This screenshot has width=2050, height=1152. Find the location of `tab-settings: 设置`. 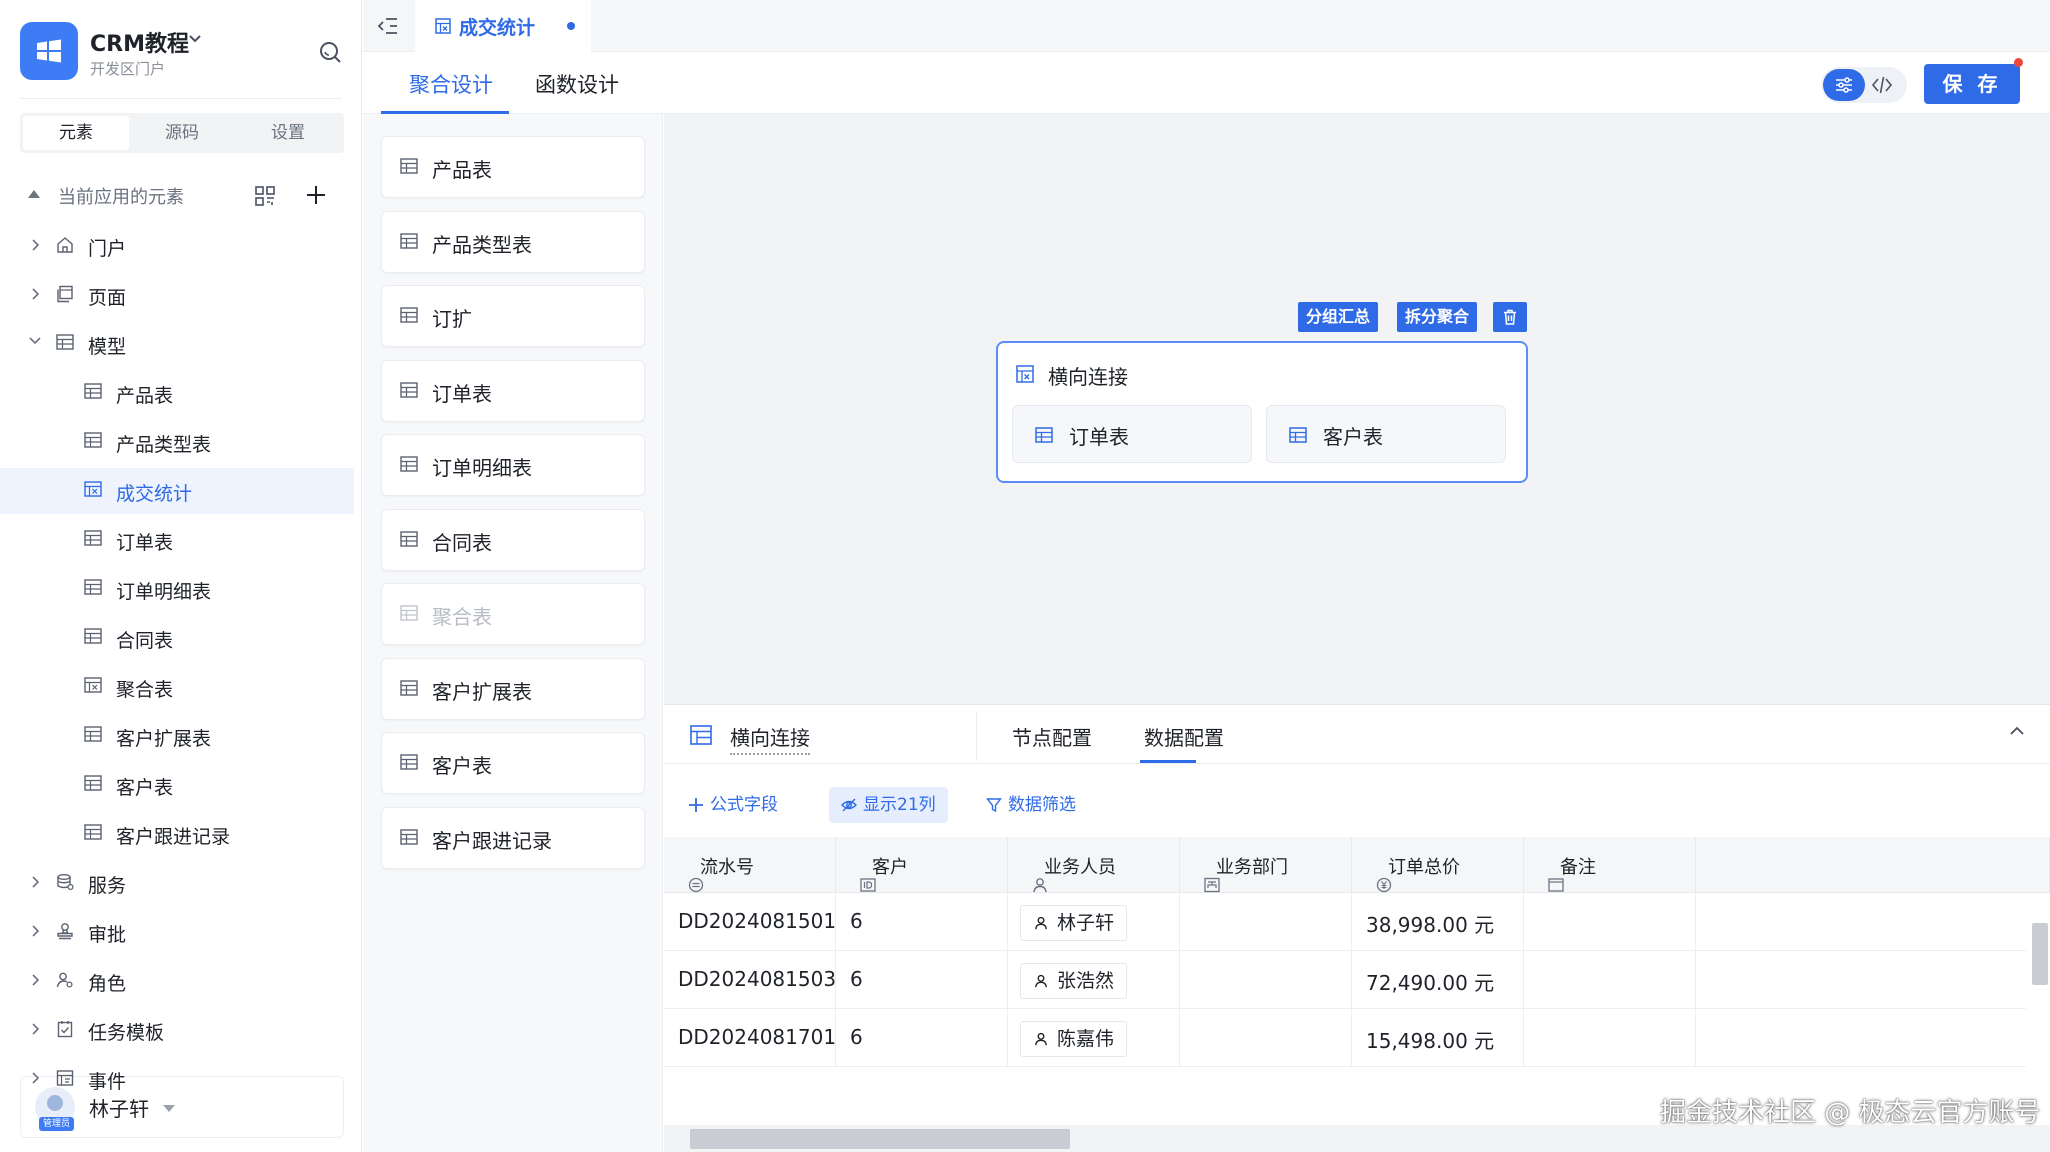

tab-settings: 设置 is located at coordinates (288, 133).